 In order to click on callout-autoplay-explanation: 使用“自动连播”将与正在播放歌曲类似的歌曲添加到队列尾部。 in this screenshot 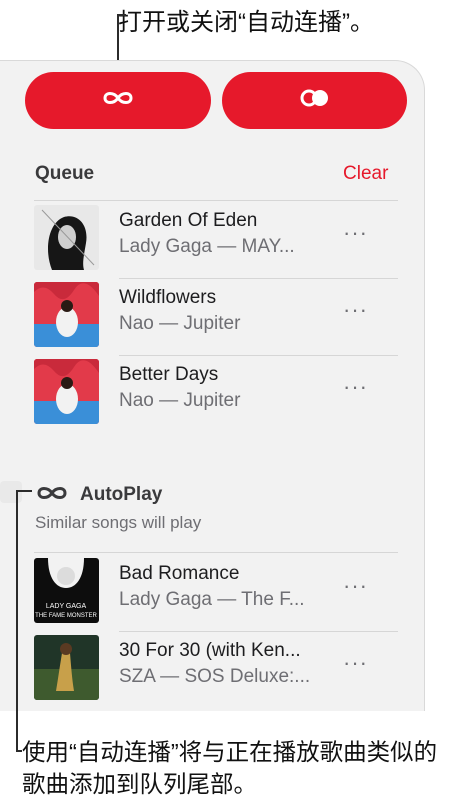, I will do `click(230, 768)`.